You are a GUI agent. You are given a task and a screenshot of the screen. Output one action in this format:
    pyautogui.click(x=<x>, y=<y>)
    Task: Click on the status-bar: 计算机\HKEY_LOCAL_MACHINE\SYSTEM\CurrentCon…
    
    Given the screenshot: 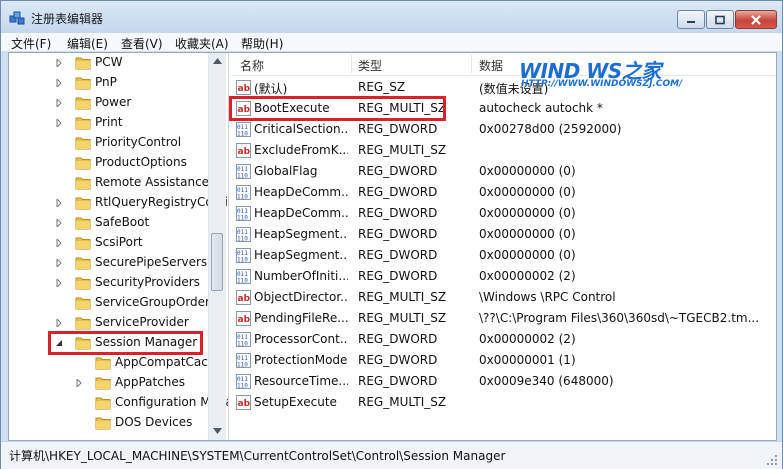 What is the action you would take?
    pyautogui.click(x=391, y=455)
    